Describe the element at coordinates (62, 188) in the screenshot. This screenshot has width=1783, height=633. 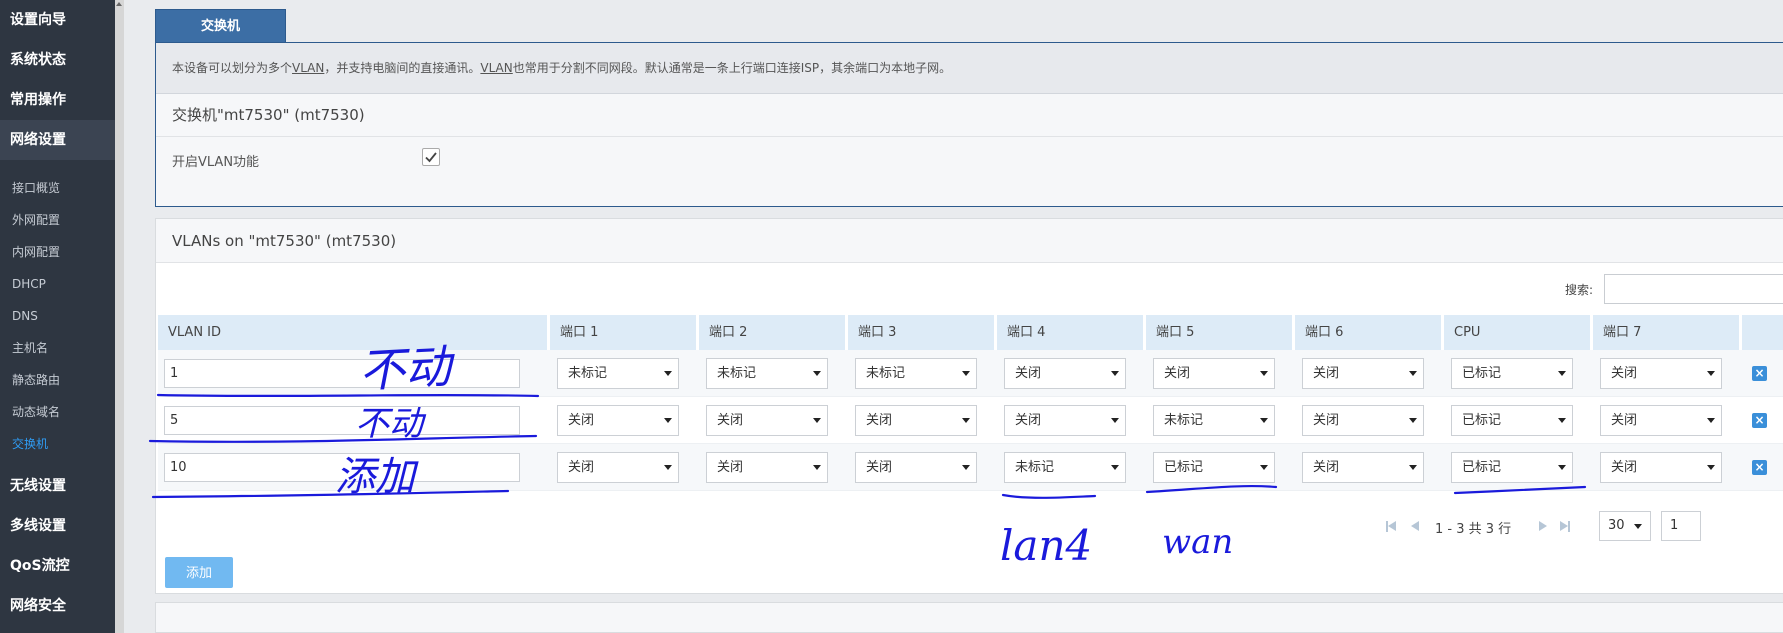
I see `sidebar-subitem-interfaces: 接口概览` at that location.